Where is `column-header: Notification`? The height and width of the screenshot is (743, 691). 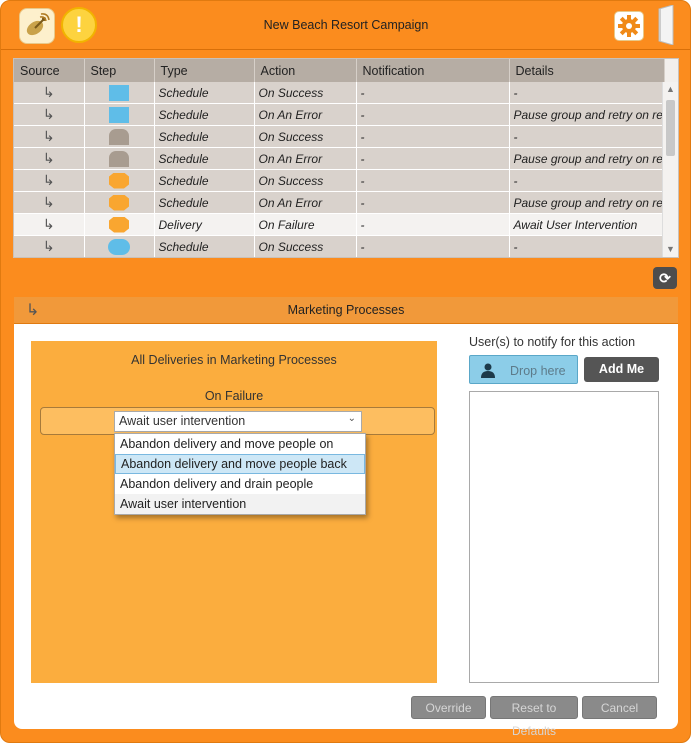
column-header: Notification is located at coordinates (433, 70).